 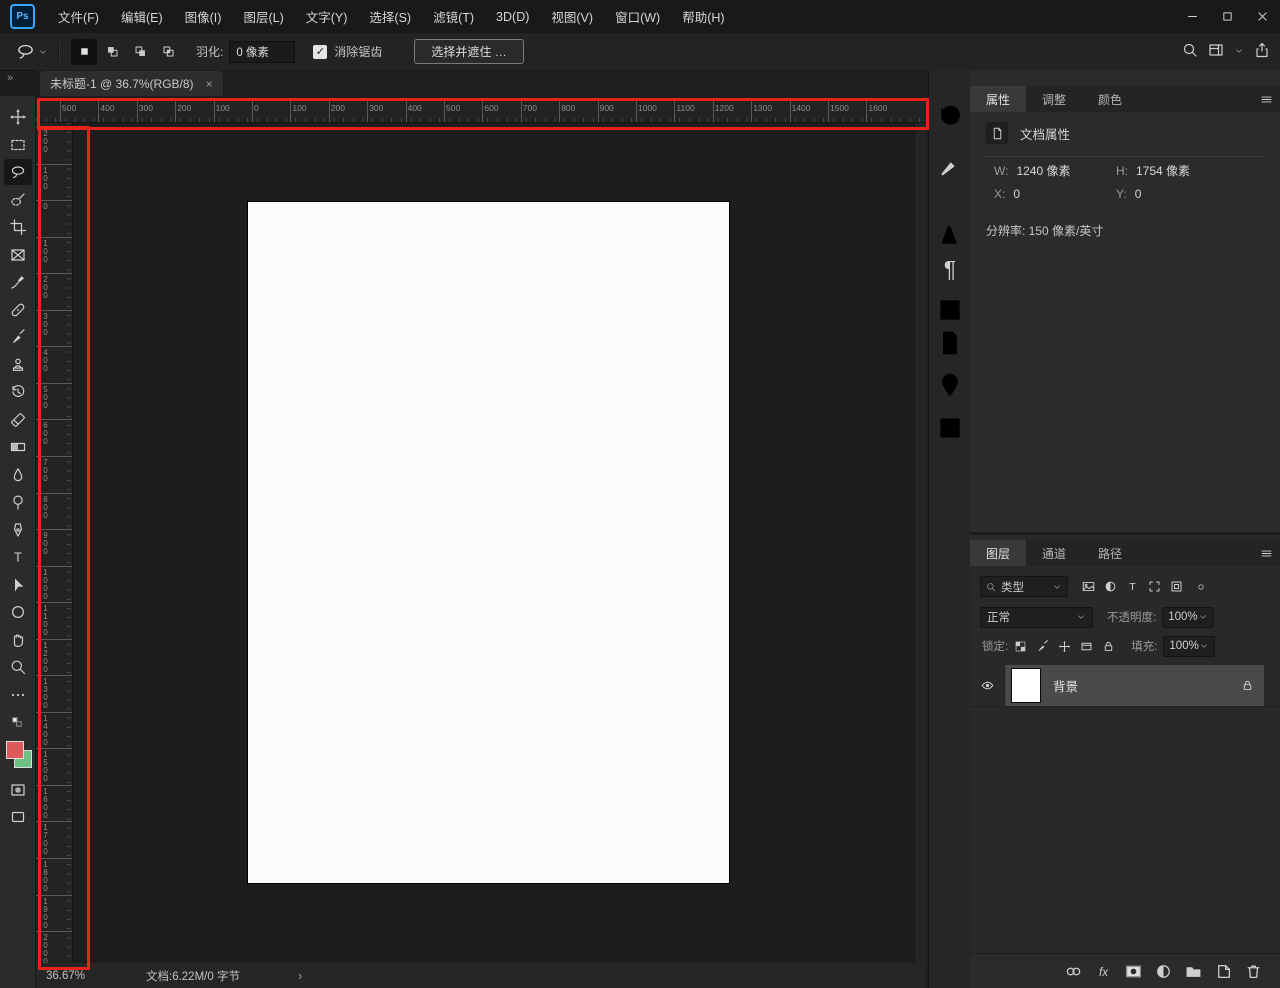 I want to click on gradient-tool, so click(x=18, y=447).